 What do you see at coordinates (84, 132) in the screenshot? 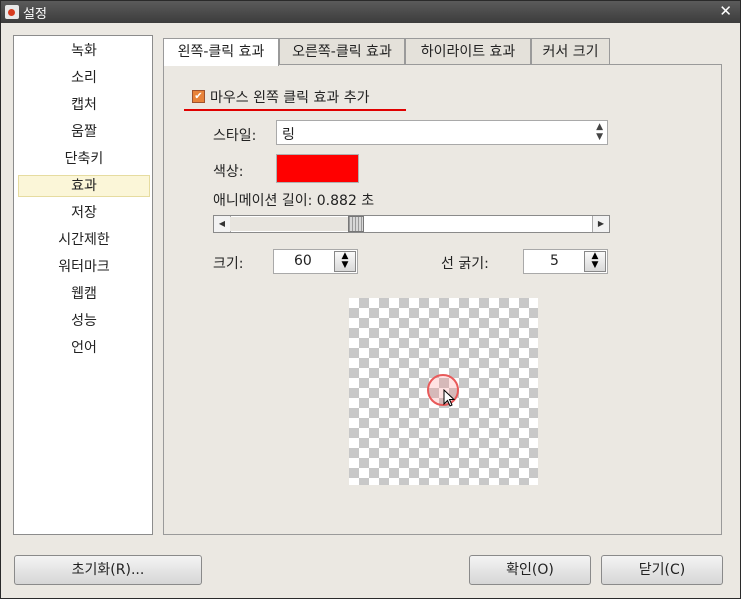
I see `sidebar-item-gif: 움짤` at bounding box center [84, 132].